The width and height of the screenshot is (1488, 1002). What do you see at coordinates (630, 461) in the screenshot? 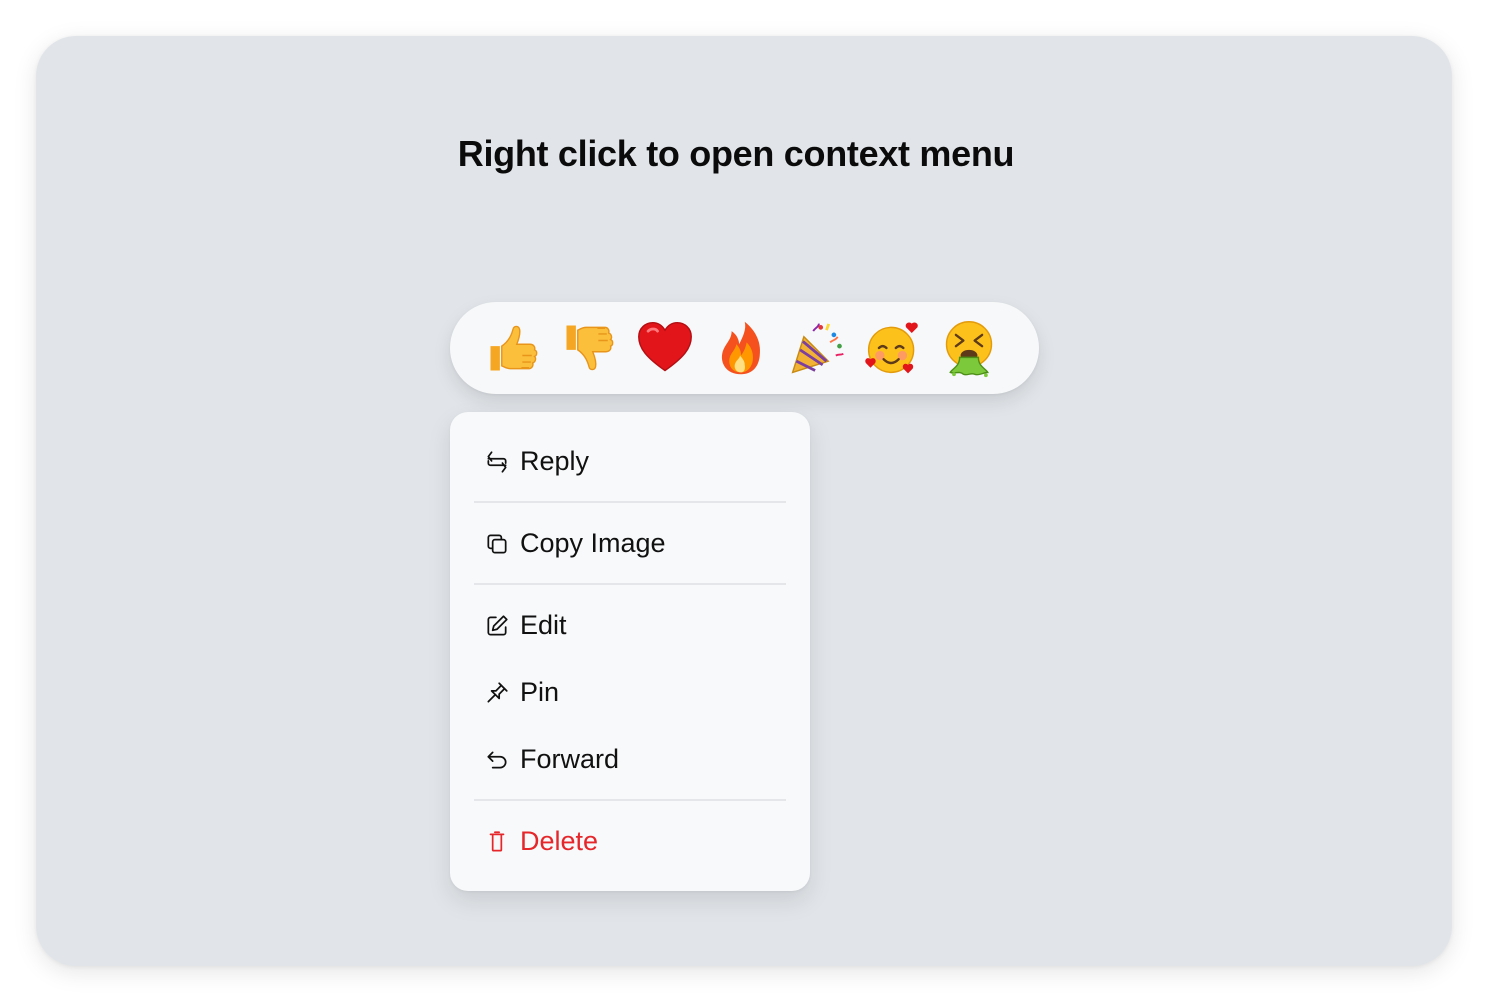
I see `menu-item-reply: Reply` at bounding box center [630, 461].